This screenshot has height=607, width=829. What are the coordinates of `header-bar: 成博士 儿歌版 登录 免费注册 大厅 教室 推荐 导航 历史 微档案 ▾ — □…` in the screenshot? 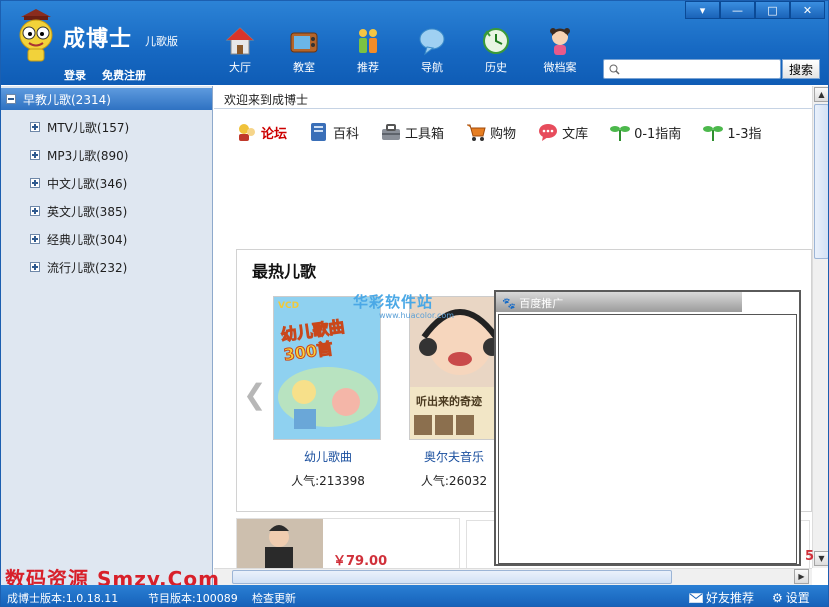 It's located at (414, 43).